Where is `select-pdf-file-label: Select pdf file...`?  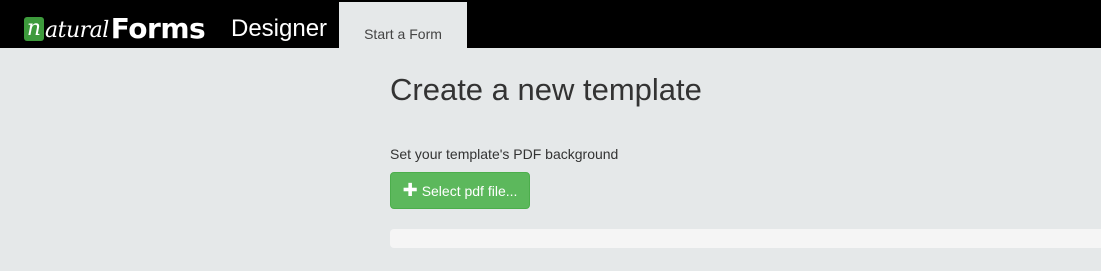
select-pdf-file-label: Select pdf file... is located at coordinates (469, 190).